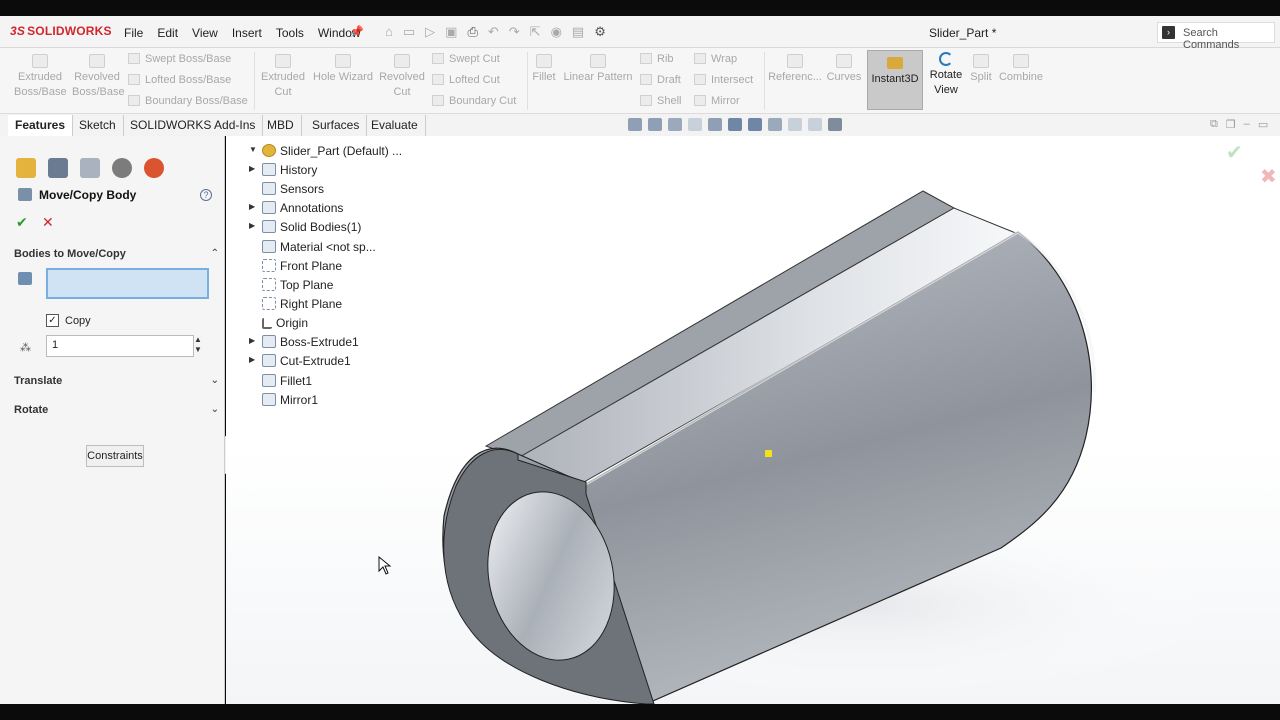  Describe the element at coordinates (598, 69) in the screenshot. I see `linear-pattern-button: Linear Pattern` at that location.